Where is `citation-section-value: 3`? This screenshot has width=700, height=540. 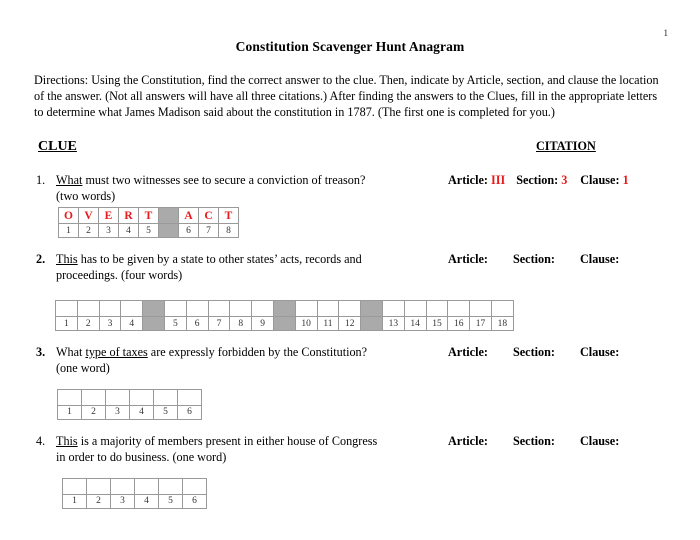
citation-section-value: 3 is located at coordinates (565, 180).